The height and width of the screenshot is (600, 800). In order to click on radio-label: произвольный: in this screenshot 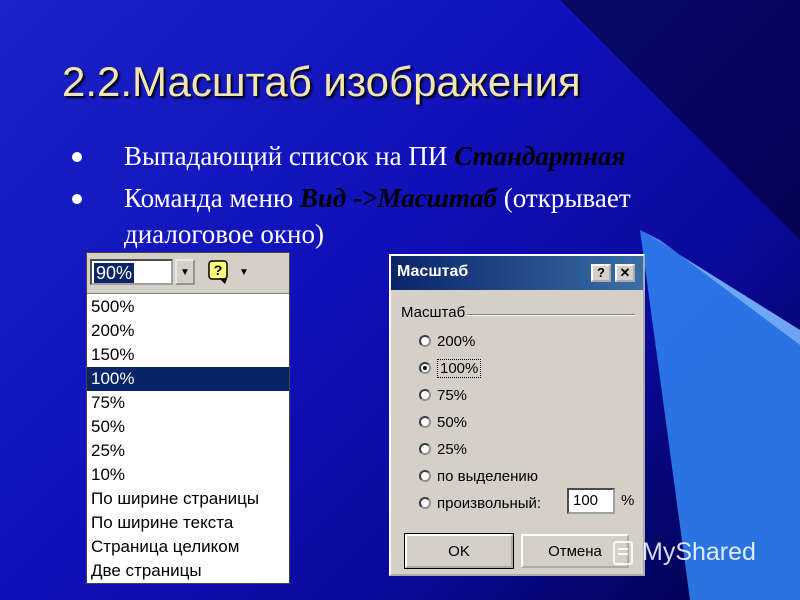, I will do `click(489, 503)`.